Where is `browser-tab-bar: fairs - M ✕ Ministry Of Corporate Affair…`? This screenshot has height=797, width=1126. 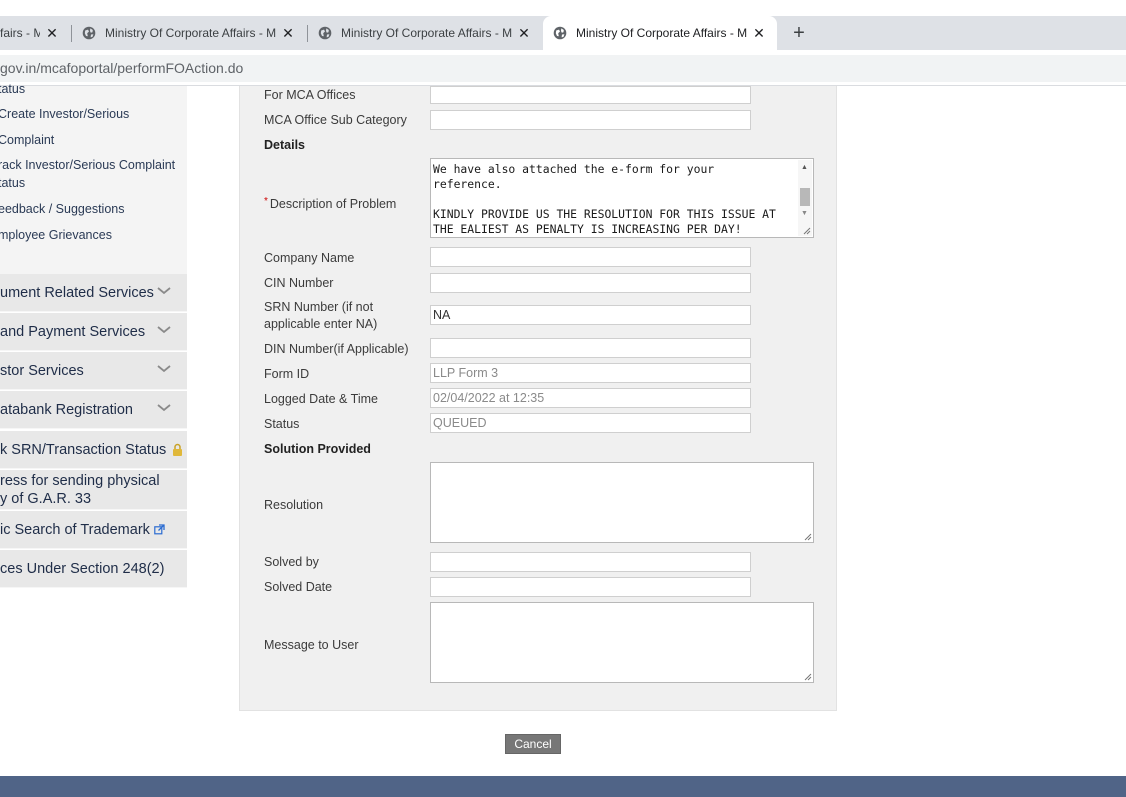 browser-tab-bar: fairs - M ✕ Ministry Of Corporate Affair… is located at coordinates (563, 33).